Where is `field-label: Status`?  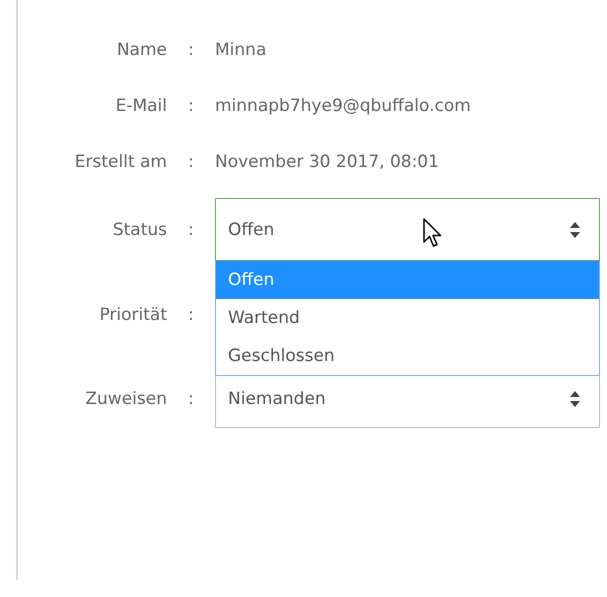
field-label: Status is located at coordinates (139, 230).